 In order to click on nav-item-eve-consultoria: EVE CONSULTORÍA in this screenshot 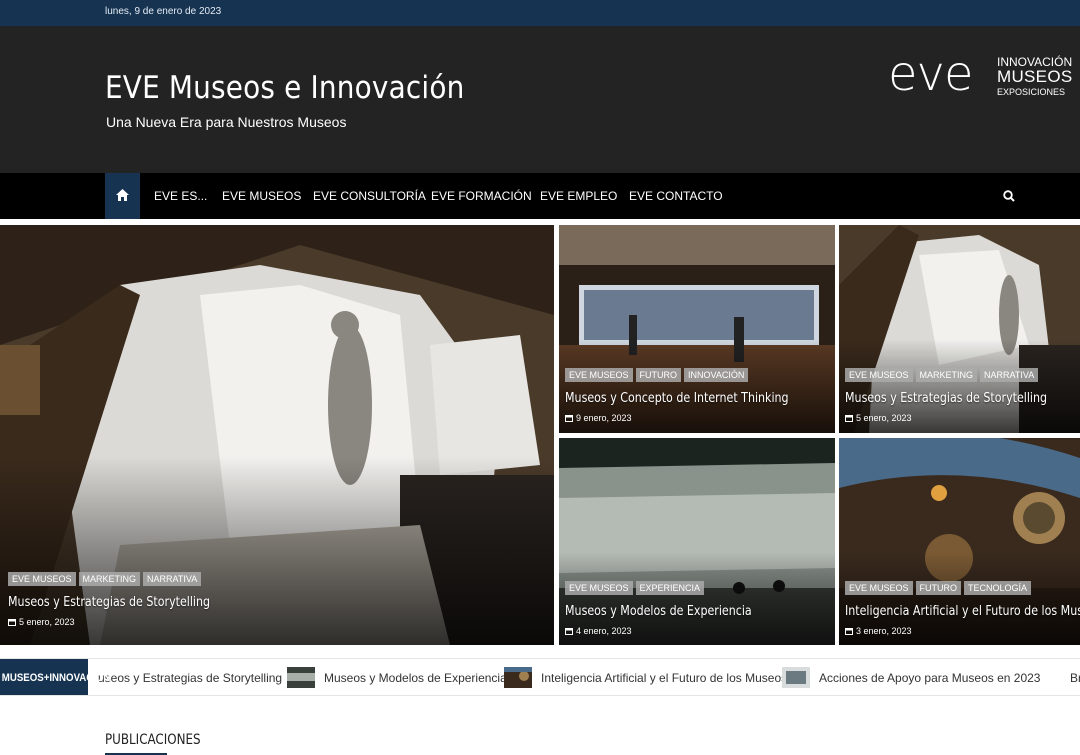, I will do `click(369, 196)`.